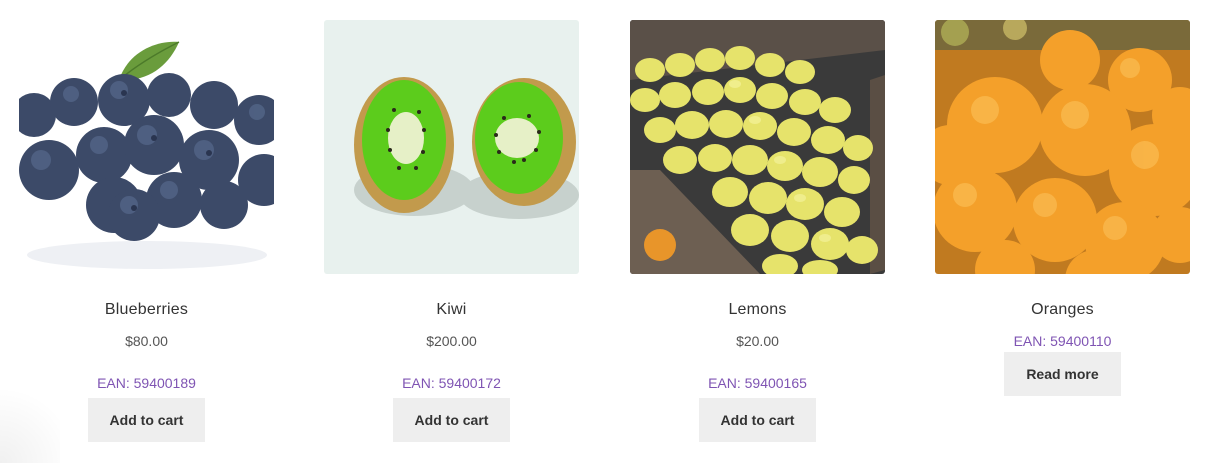 The image size is (1212, 463). I want to click on read-more-button: Read more, so click(1062, 374).